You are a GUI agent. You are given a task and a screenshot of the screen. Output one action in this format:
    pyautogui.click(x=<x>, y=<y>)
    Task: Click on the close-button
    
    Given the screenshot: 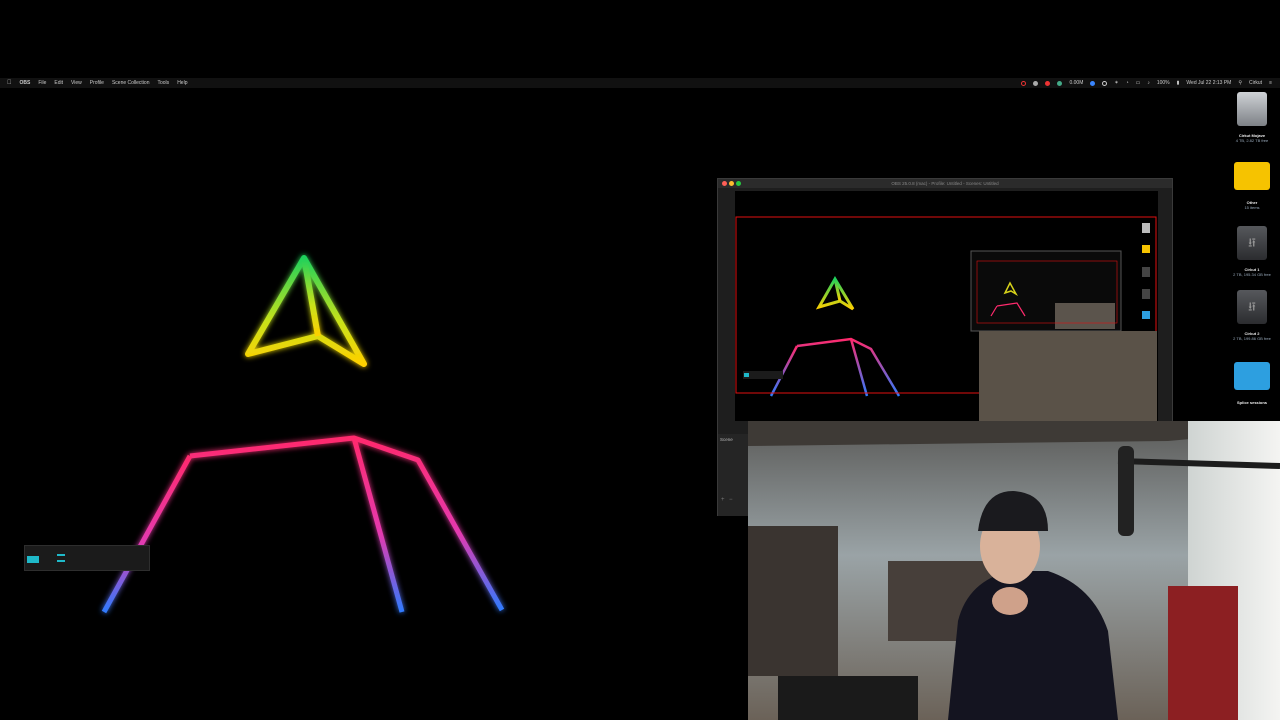 What is the action you would take?
    pyautogui.click(x=724, y=183)
    